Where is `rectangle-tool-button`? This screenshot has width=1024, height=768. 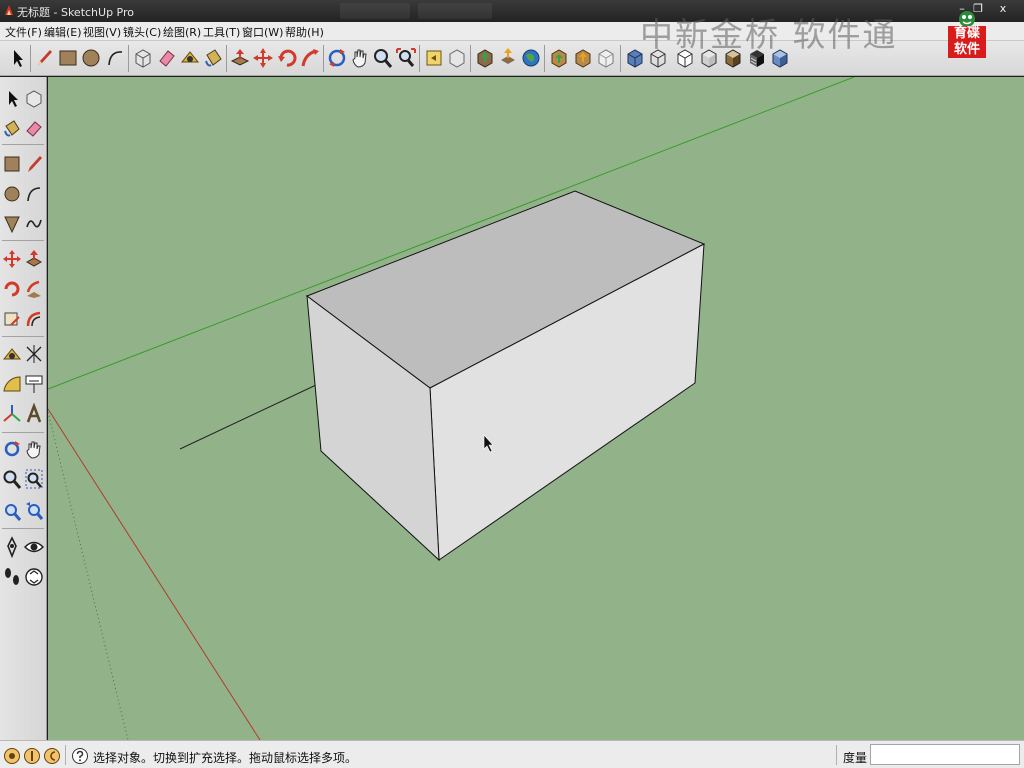 rectangle-tool-button is located at coordinates (68, 58).